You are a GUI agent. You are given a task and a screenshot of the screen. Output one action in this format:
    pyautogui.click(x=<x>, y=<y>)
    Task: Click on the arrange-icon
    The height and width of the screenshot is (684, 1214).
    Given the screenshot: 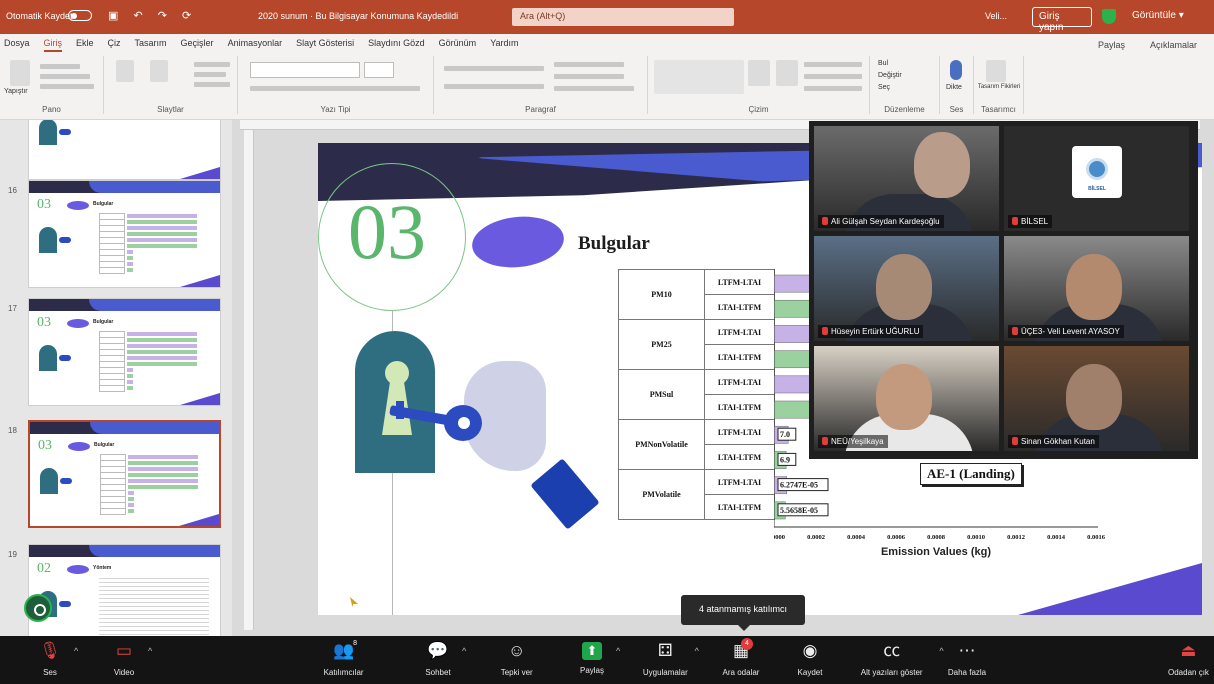 What is the action you would take?
    pyautogui.click(x=759, y=73)
    